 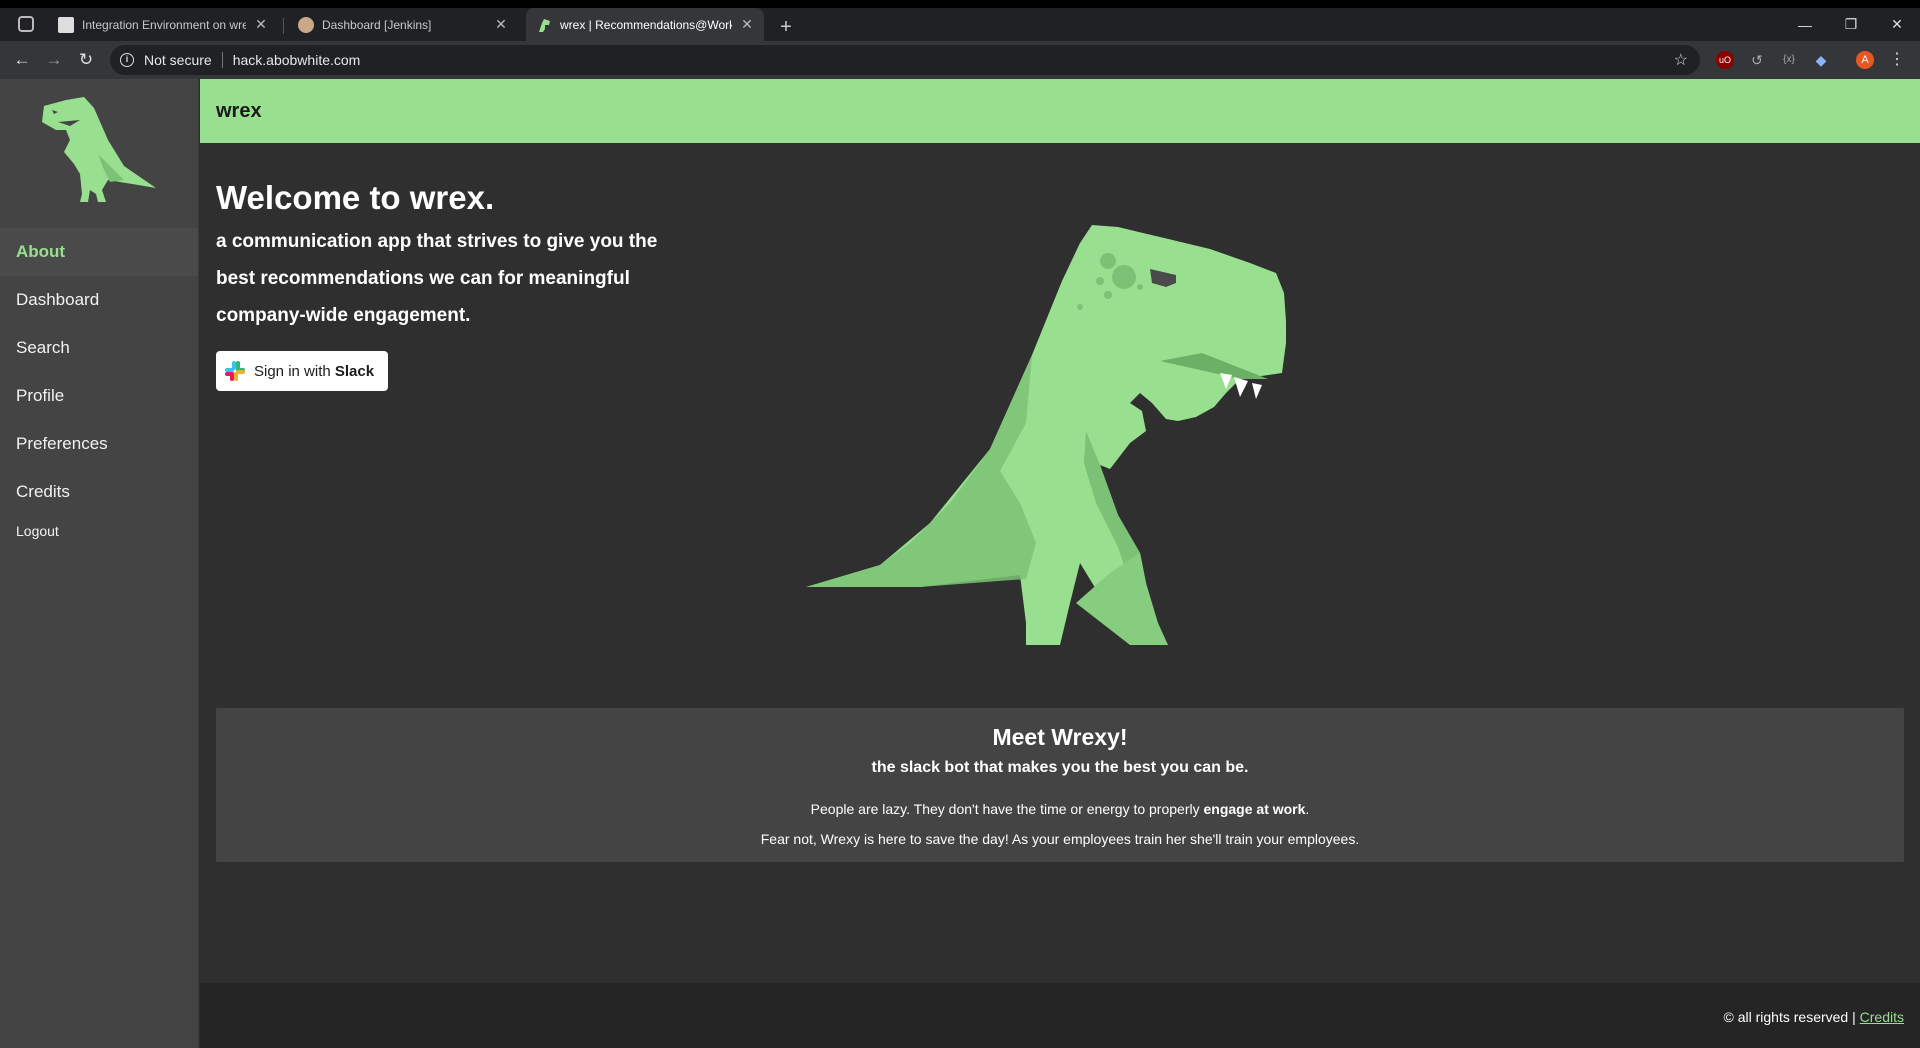 What do you see at coordinates (66, 24) in the screenshot?
I see `trello-icon` at bounding box center [66, 24].